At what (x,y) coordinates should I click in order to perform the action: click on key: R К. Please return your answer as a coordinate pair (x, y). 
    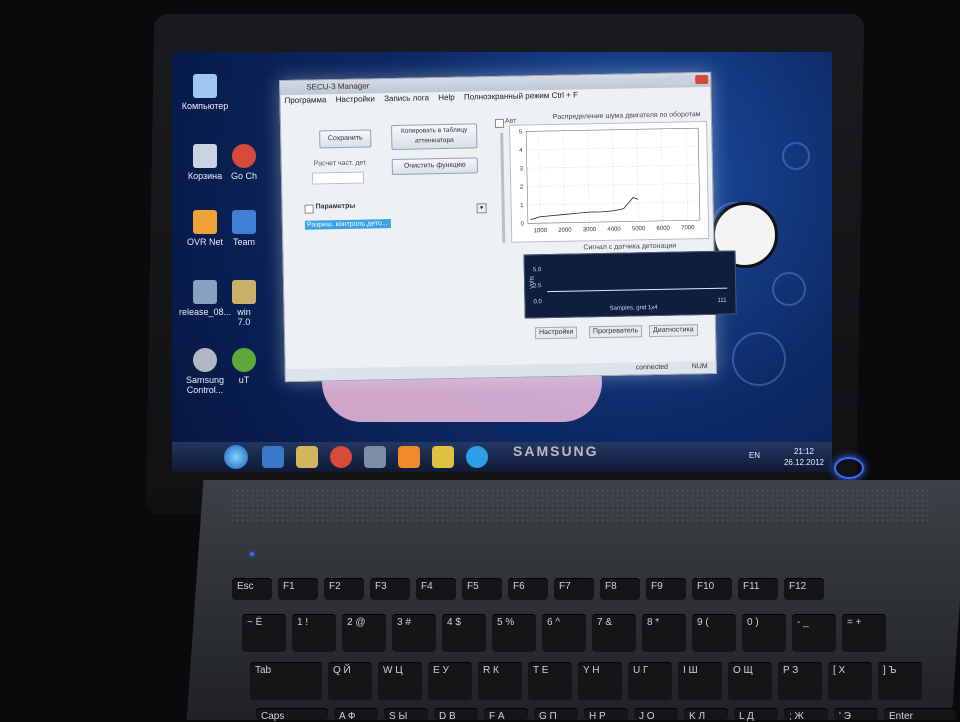
    Looking at the image, I should click on (500, 681).